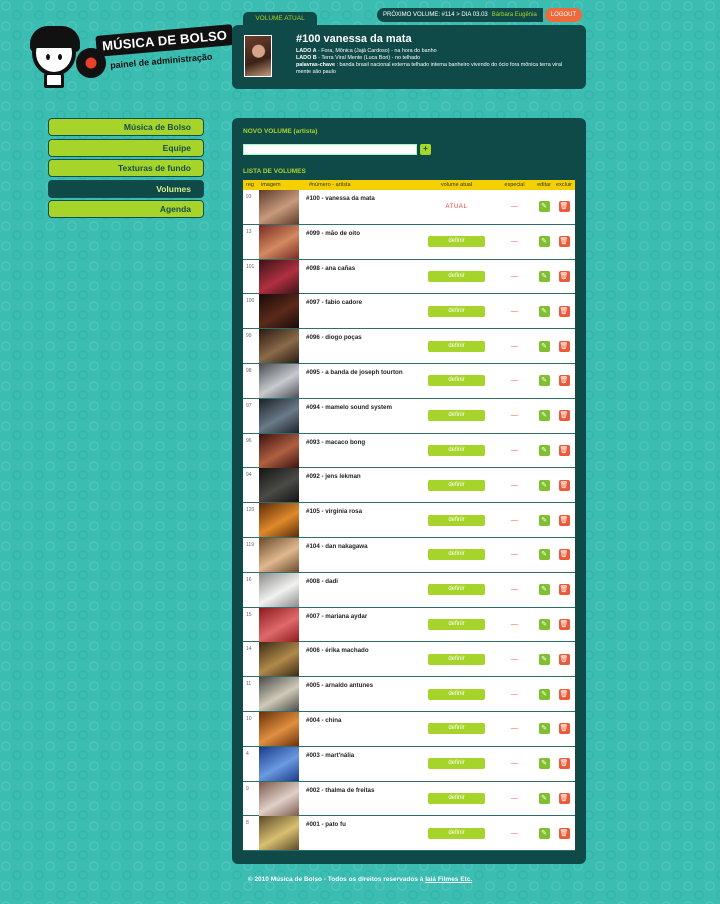 Image resolution: width=720 pixels, height=904 pixels. I want to click on row-artist: #104 - dan nakagawa, so click(362, 544).